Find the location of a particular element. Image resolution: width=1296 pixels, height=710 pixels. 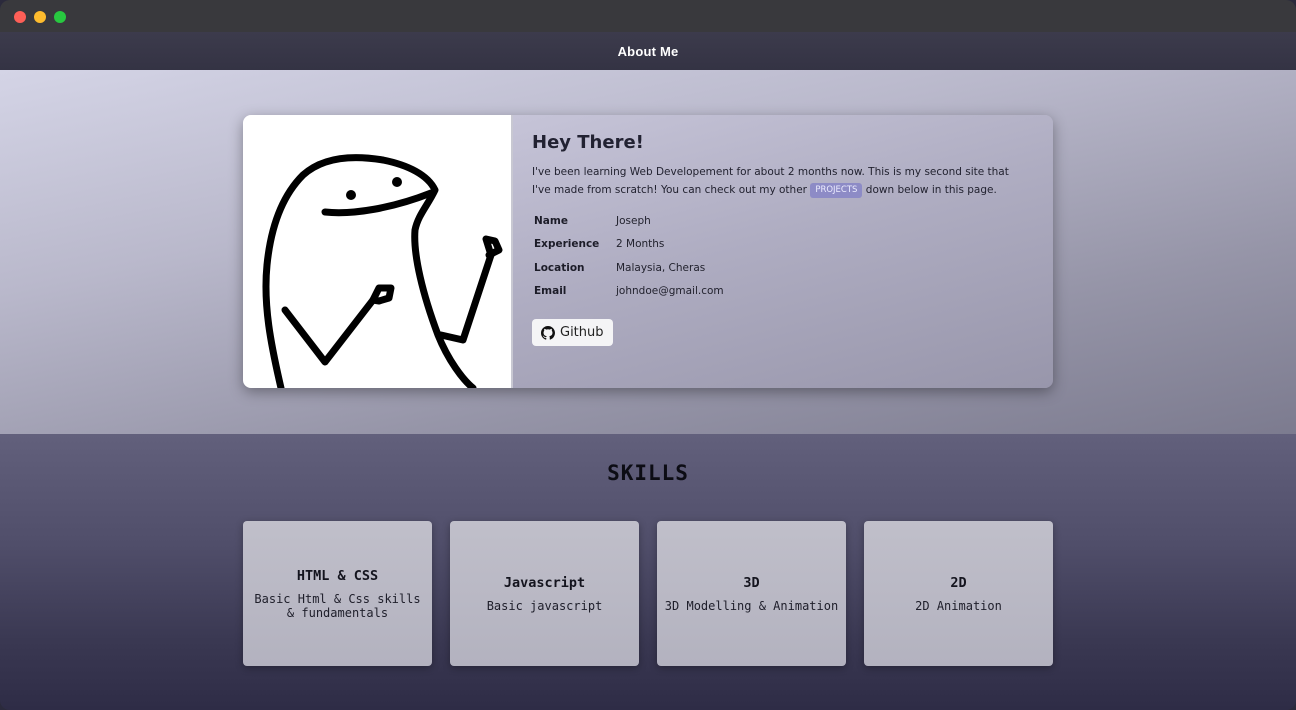

github-icon is located at coordinates (548, 332).